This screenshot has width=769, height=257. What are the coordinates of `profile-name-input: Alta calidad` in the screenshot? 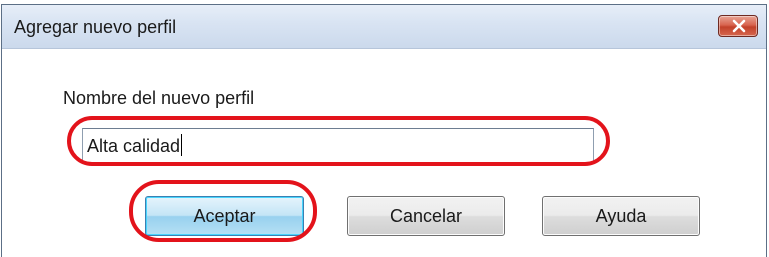 It's located at (338, 146).